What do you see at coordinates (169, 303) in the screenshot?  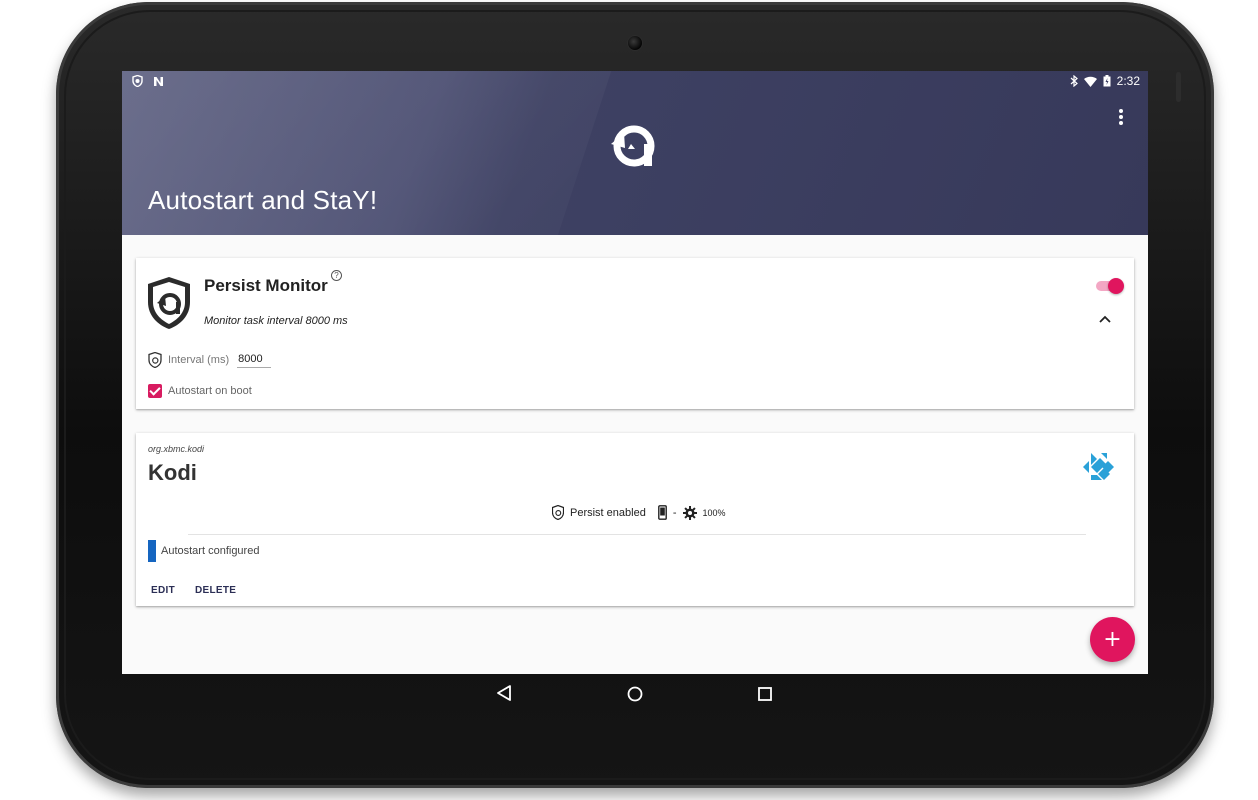 I see `persist-shield-icon` at bounding box center [169, 303].